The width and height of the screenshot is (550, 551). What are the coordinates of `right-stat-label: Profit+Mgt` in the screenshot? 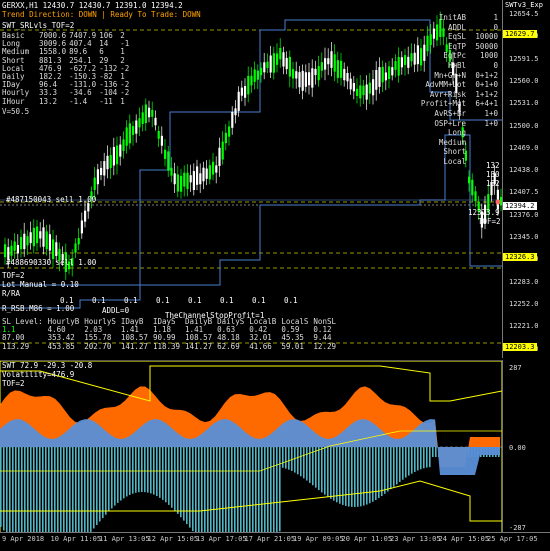 It's located at (443, 104).